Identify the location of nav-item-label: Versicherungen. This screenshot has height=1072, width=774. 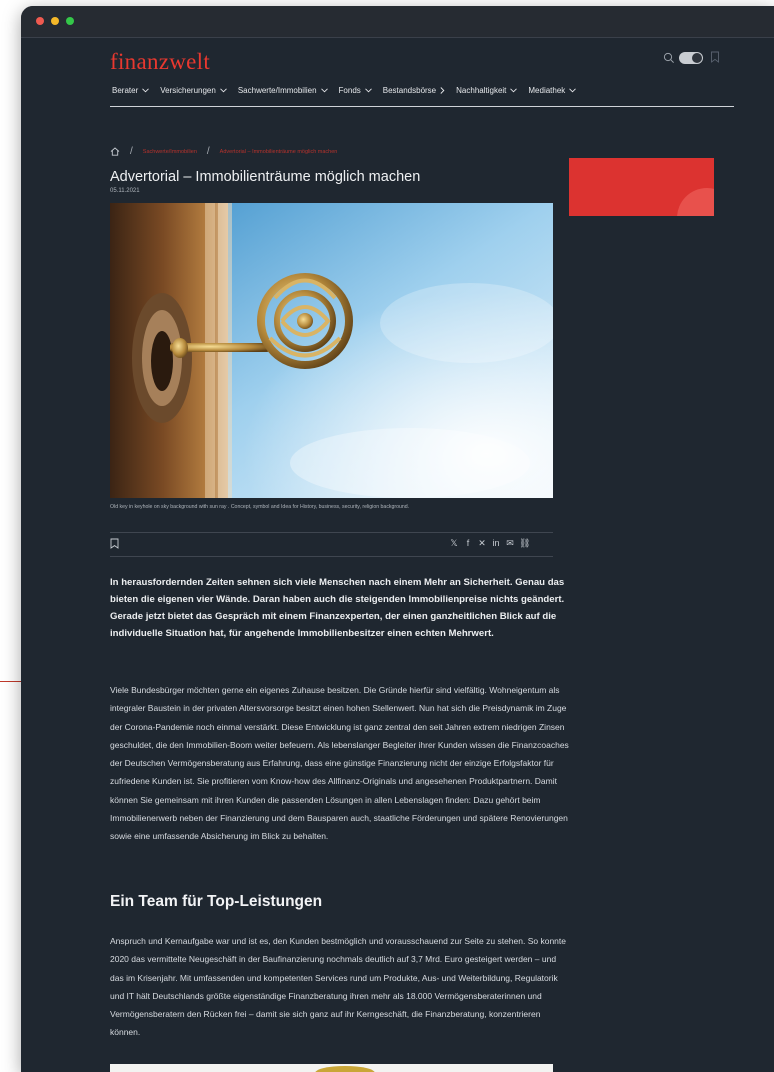
(188, 90).